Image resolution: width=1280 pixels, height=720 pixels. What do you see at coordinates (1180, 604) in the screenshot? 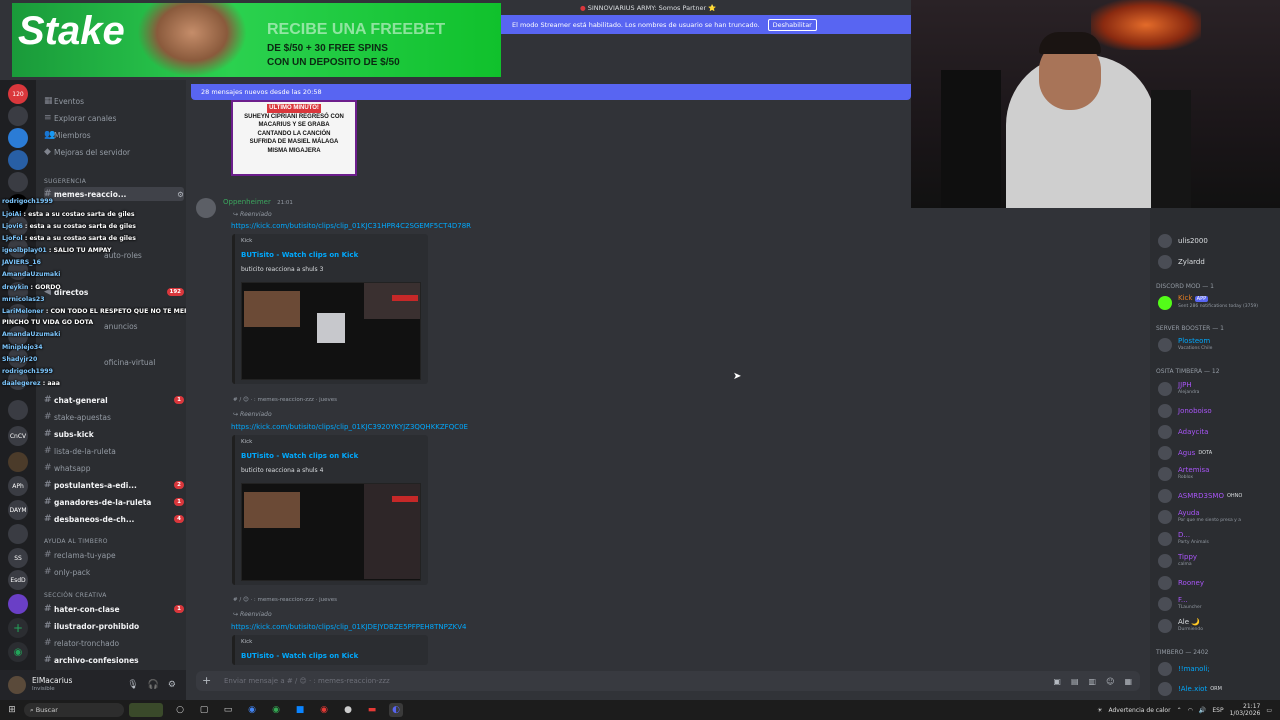
I see `member-item: F... TLauncher` at bounding box center [1180, 604].